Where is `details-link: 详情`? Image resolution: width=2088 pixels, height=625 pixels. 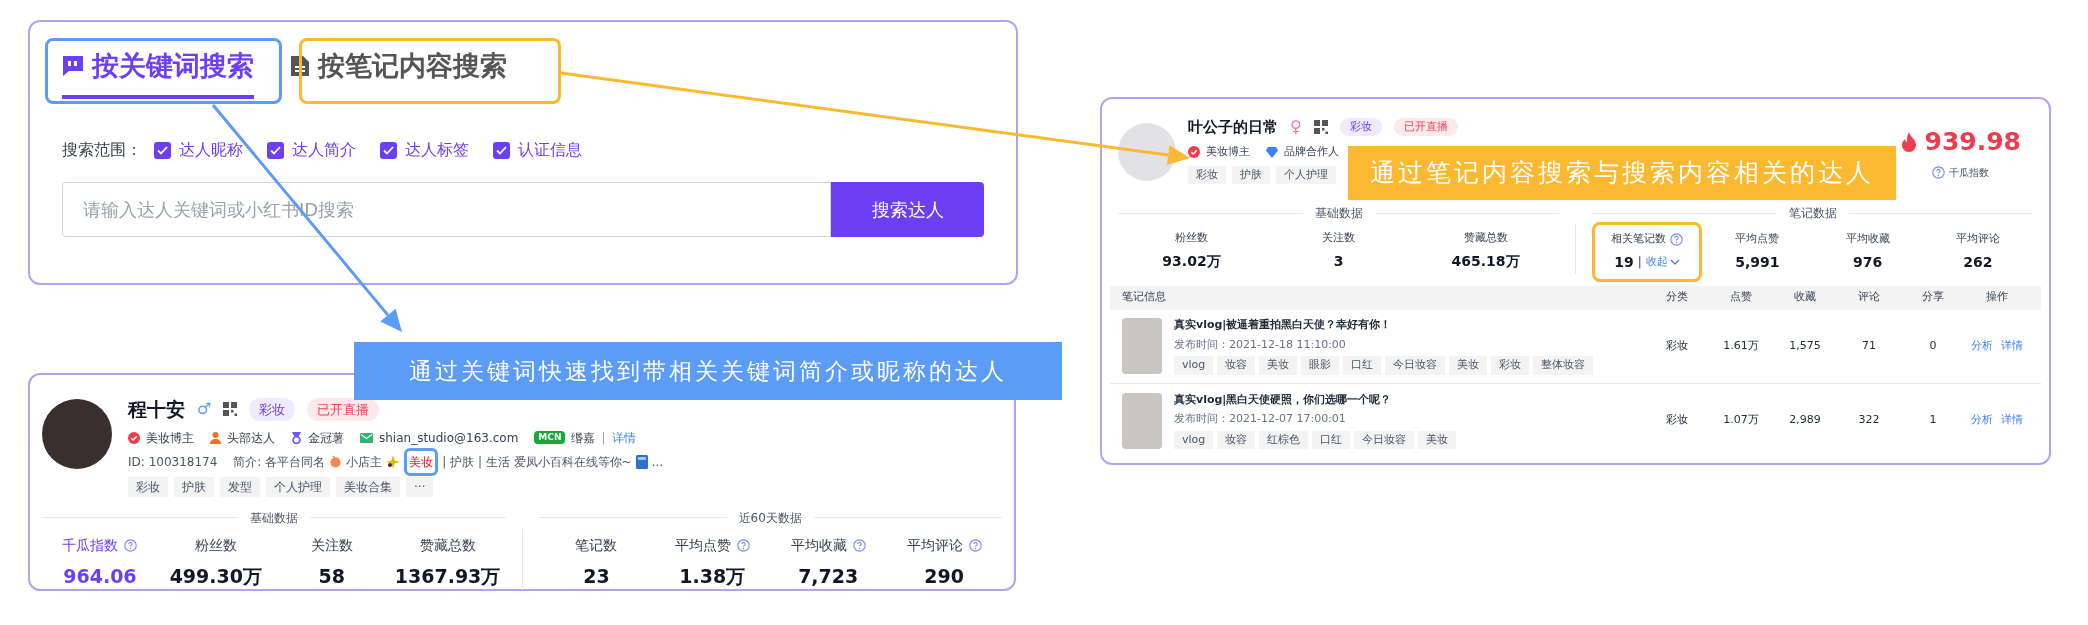 details-link: 详情 is located at coordinates (623, 437).